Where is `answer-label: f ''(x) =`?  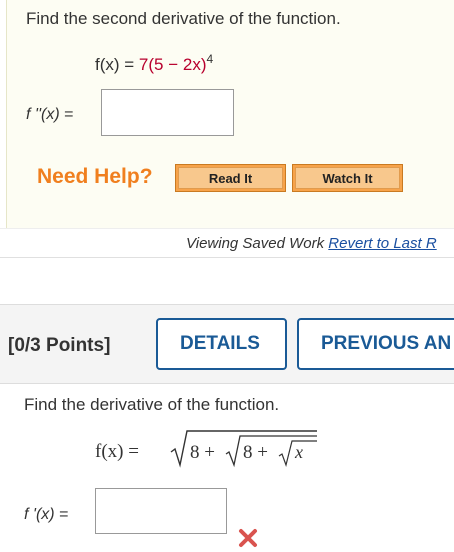 answer-label: f ''(x) = is located at coordinates (49, 115).